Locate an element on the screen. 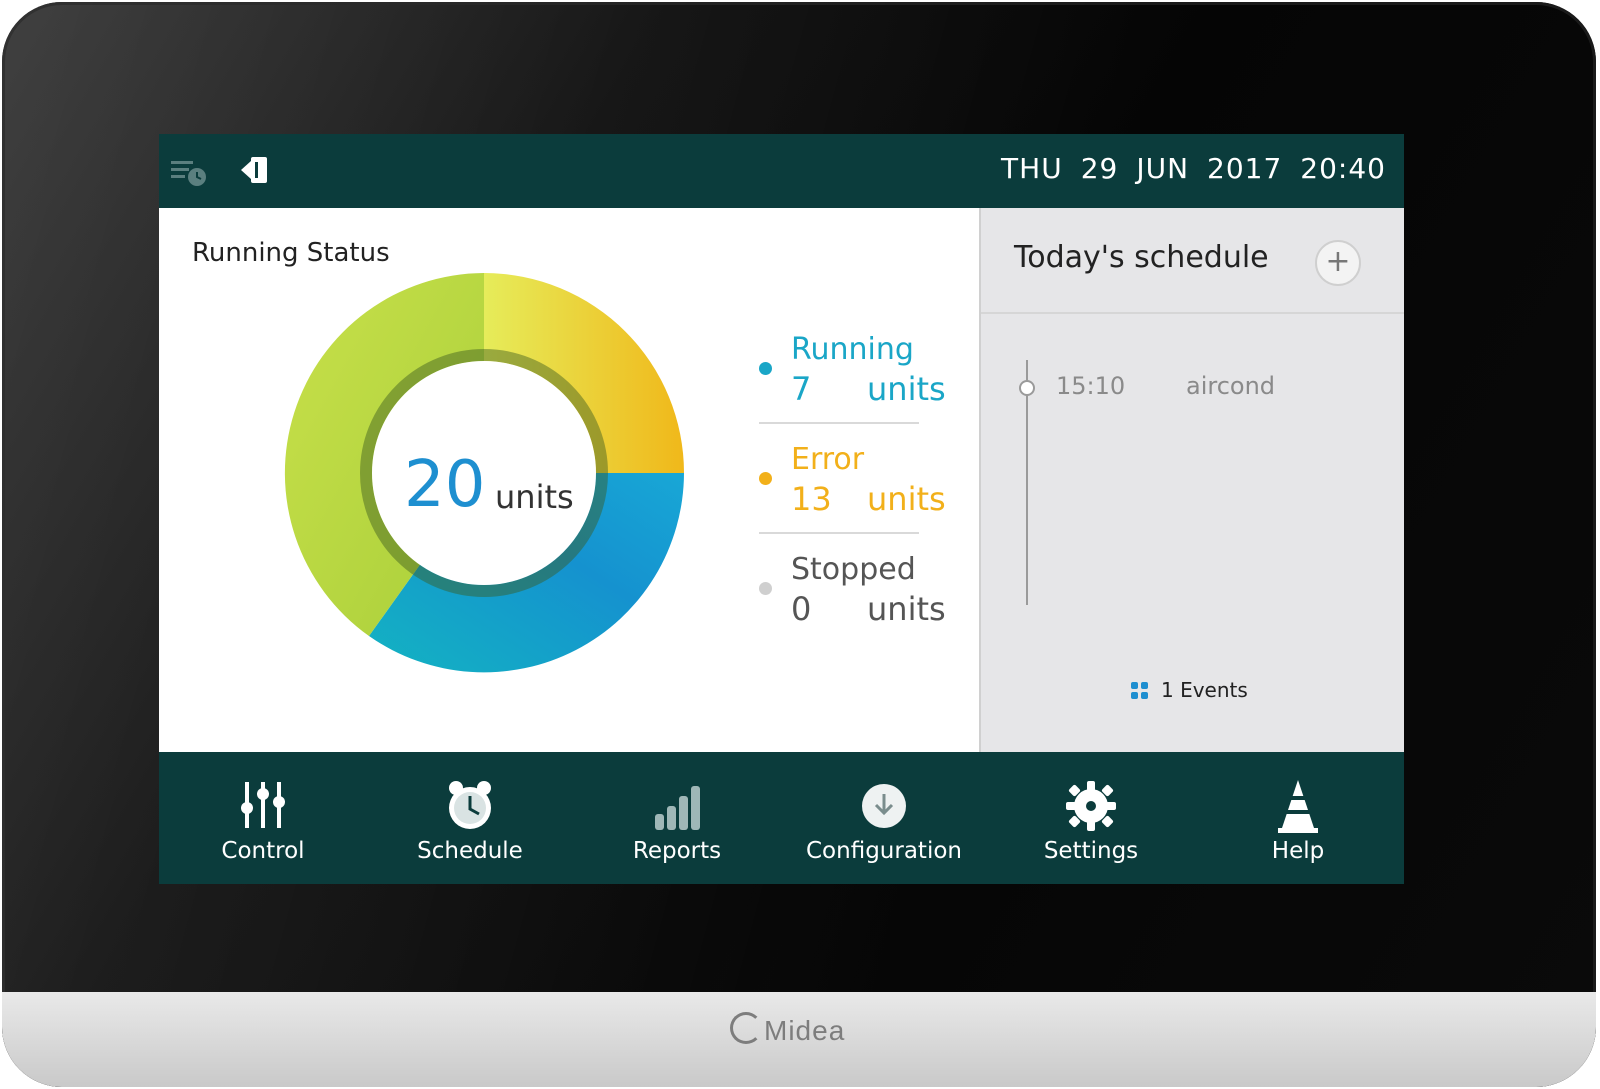 The height and width of the screenshot is (1089, 1600). timeline-dot is located at coordinates (1027, 388).